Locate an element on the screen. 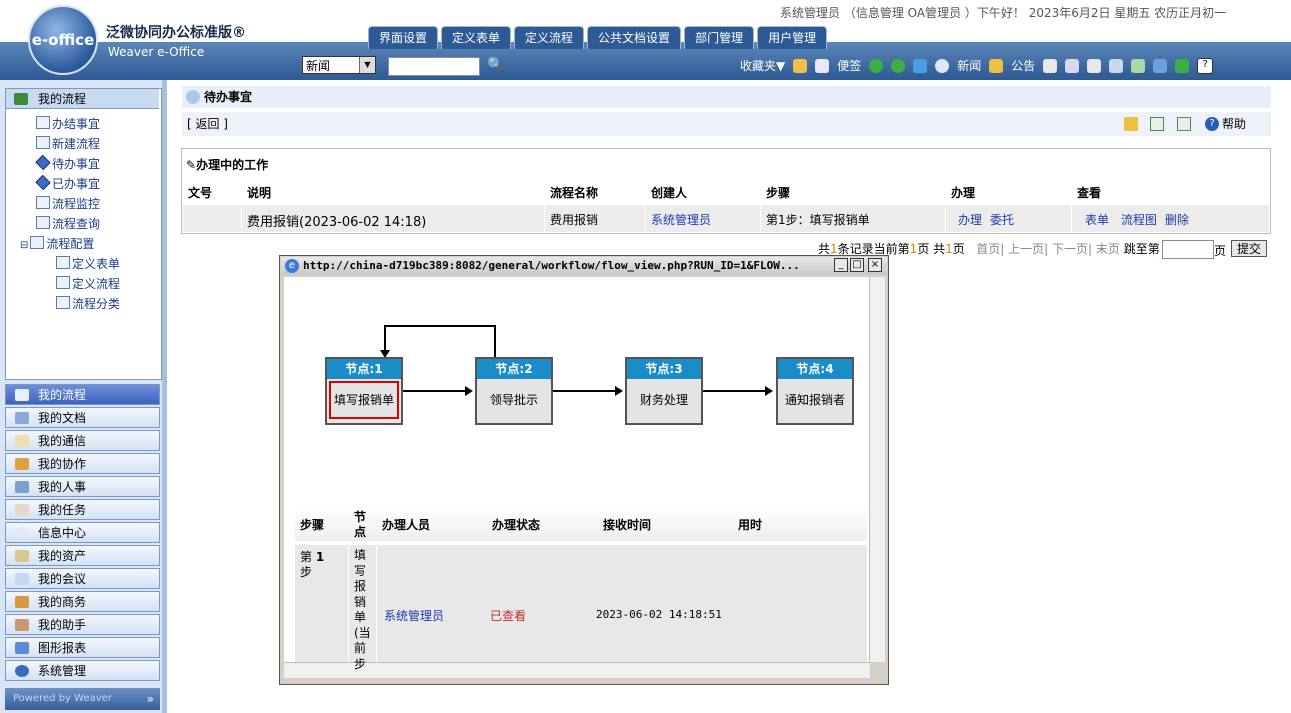  monitor-icon is located at coordinates (43, 202).